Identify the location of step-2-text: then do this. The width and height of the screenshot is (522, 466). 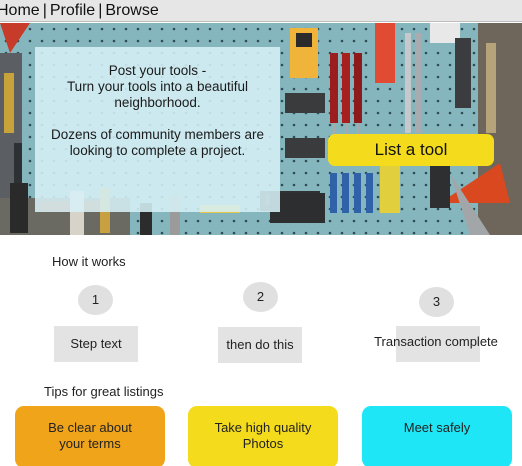
(260, 345).